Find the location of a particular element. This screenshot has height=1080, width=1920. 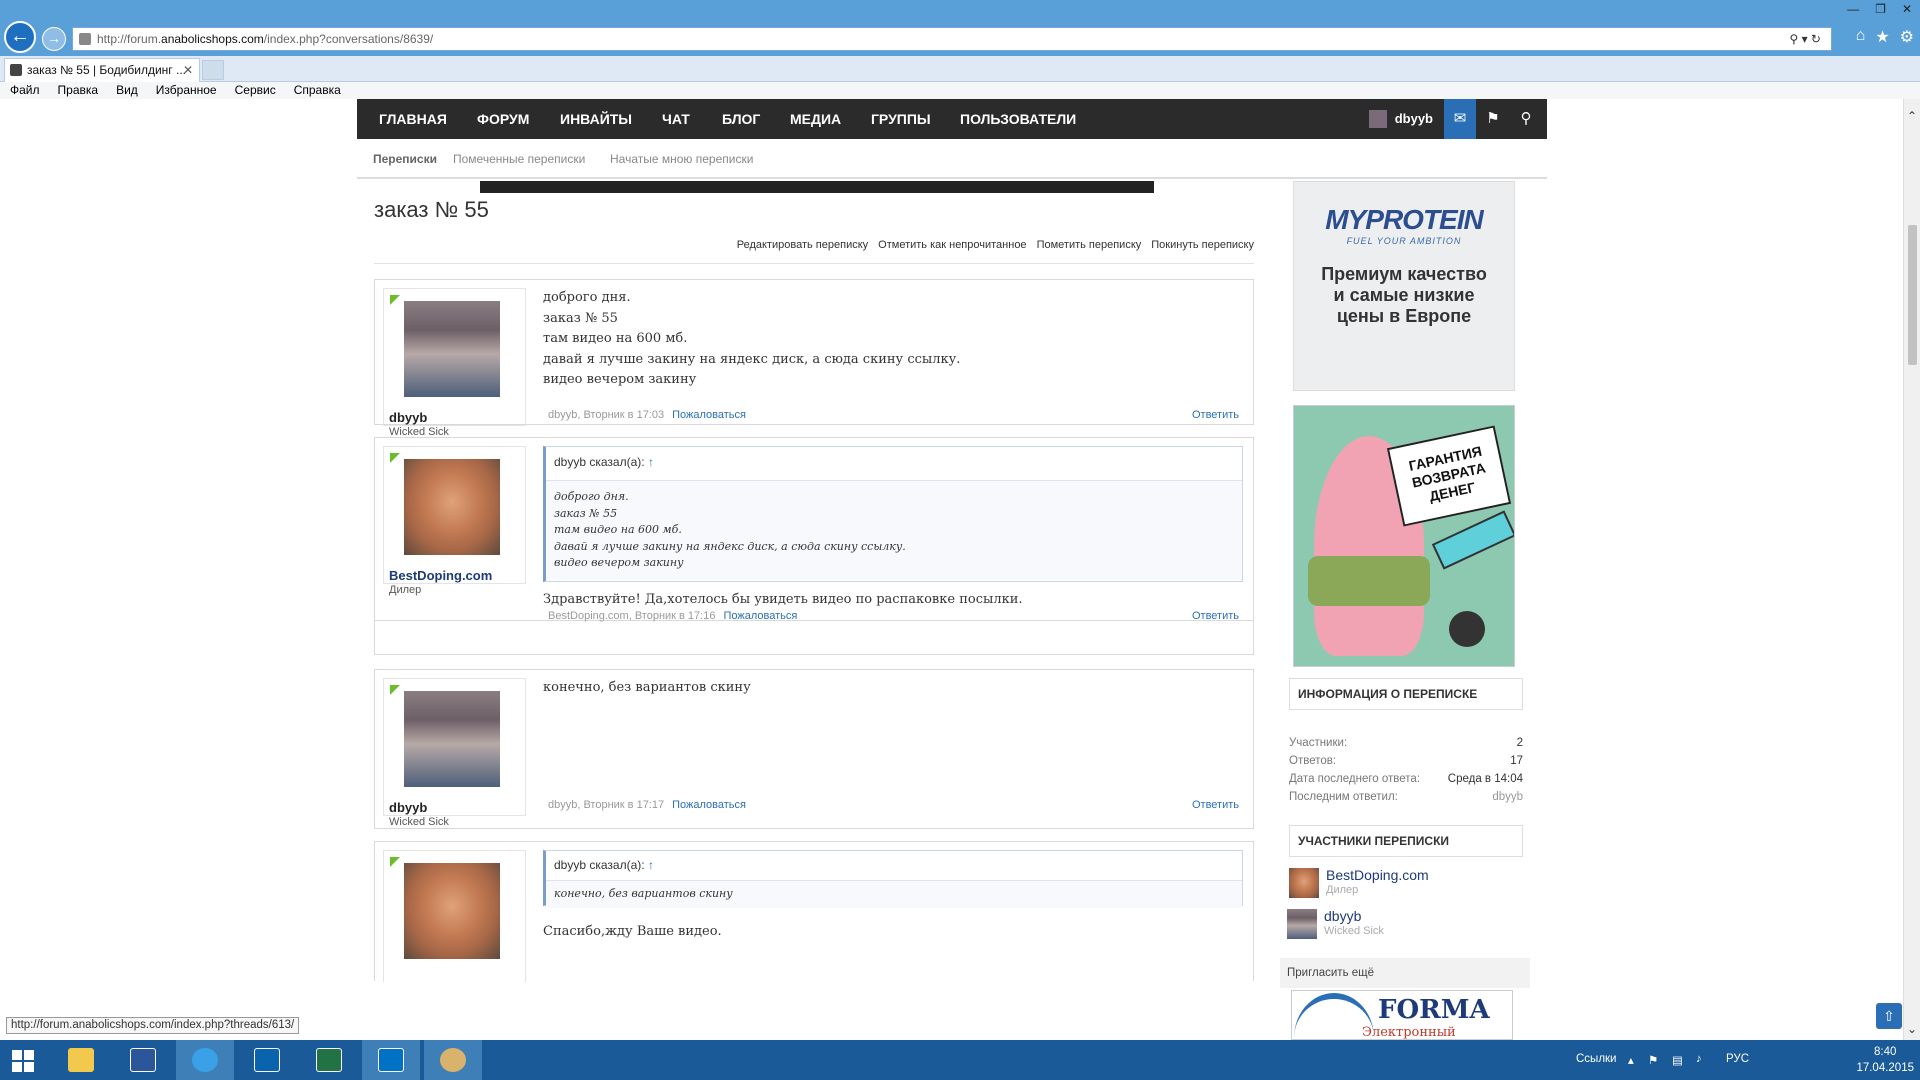

guarantee-sign: ГАРАНТИЯ ВОЗВРАТА ДЕНЕГ is located at coordinates (1449, 476).